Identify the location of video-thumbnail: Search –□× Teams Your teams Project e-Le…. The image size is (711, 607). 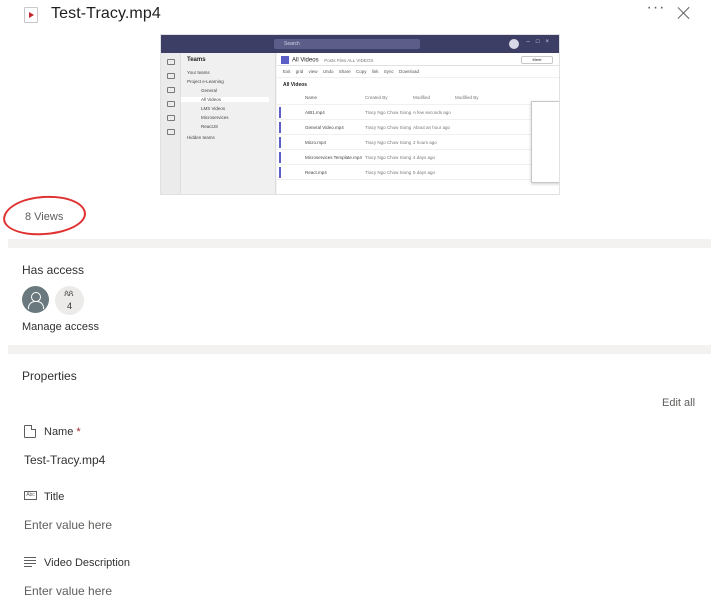
(360, 114).